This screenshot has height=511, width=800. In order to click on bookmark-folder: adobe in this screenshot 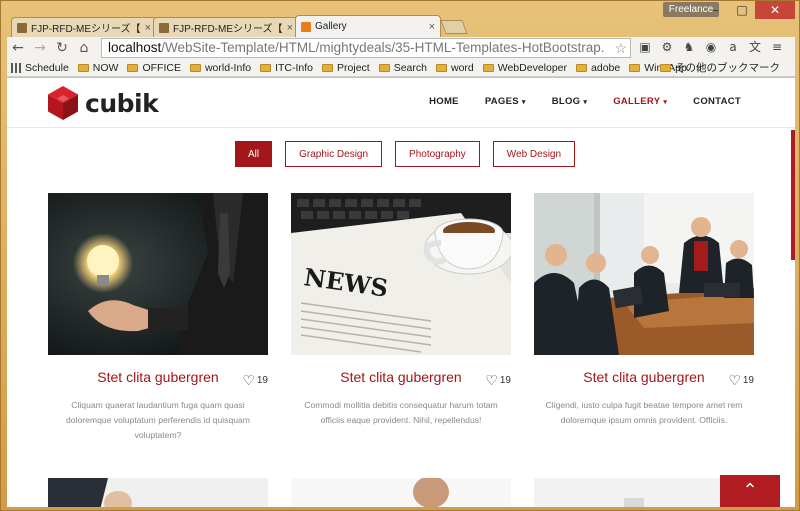, I will do `click(598, 68)`.